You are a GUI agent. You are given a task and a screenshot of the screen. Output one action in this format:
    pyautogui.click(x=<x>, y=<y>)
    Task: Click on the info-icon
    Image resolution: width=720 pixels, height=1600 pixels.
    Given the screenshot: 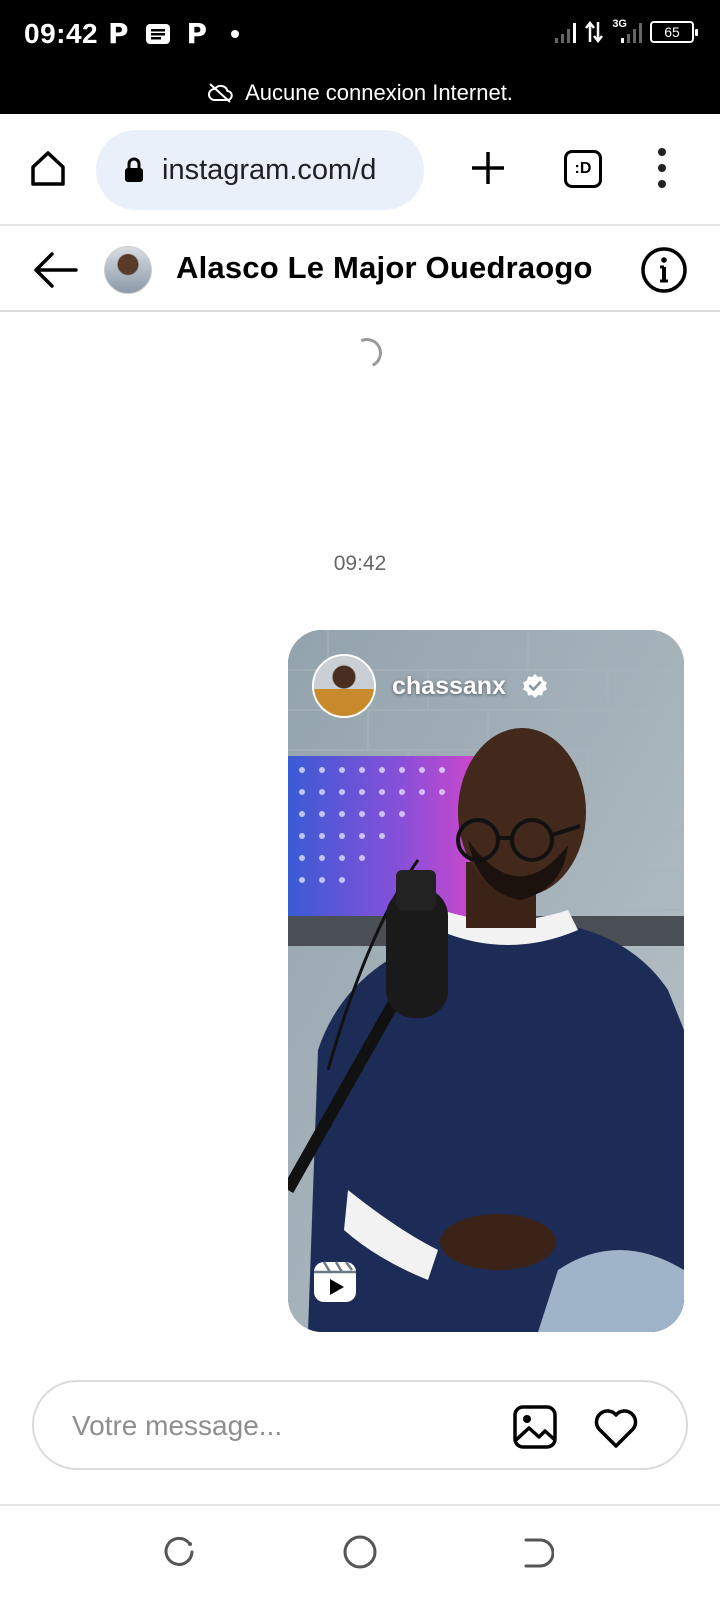 What is the action you would take?
    pyautogui.click(x=664, y=270)
    